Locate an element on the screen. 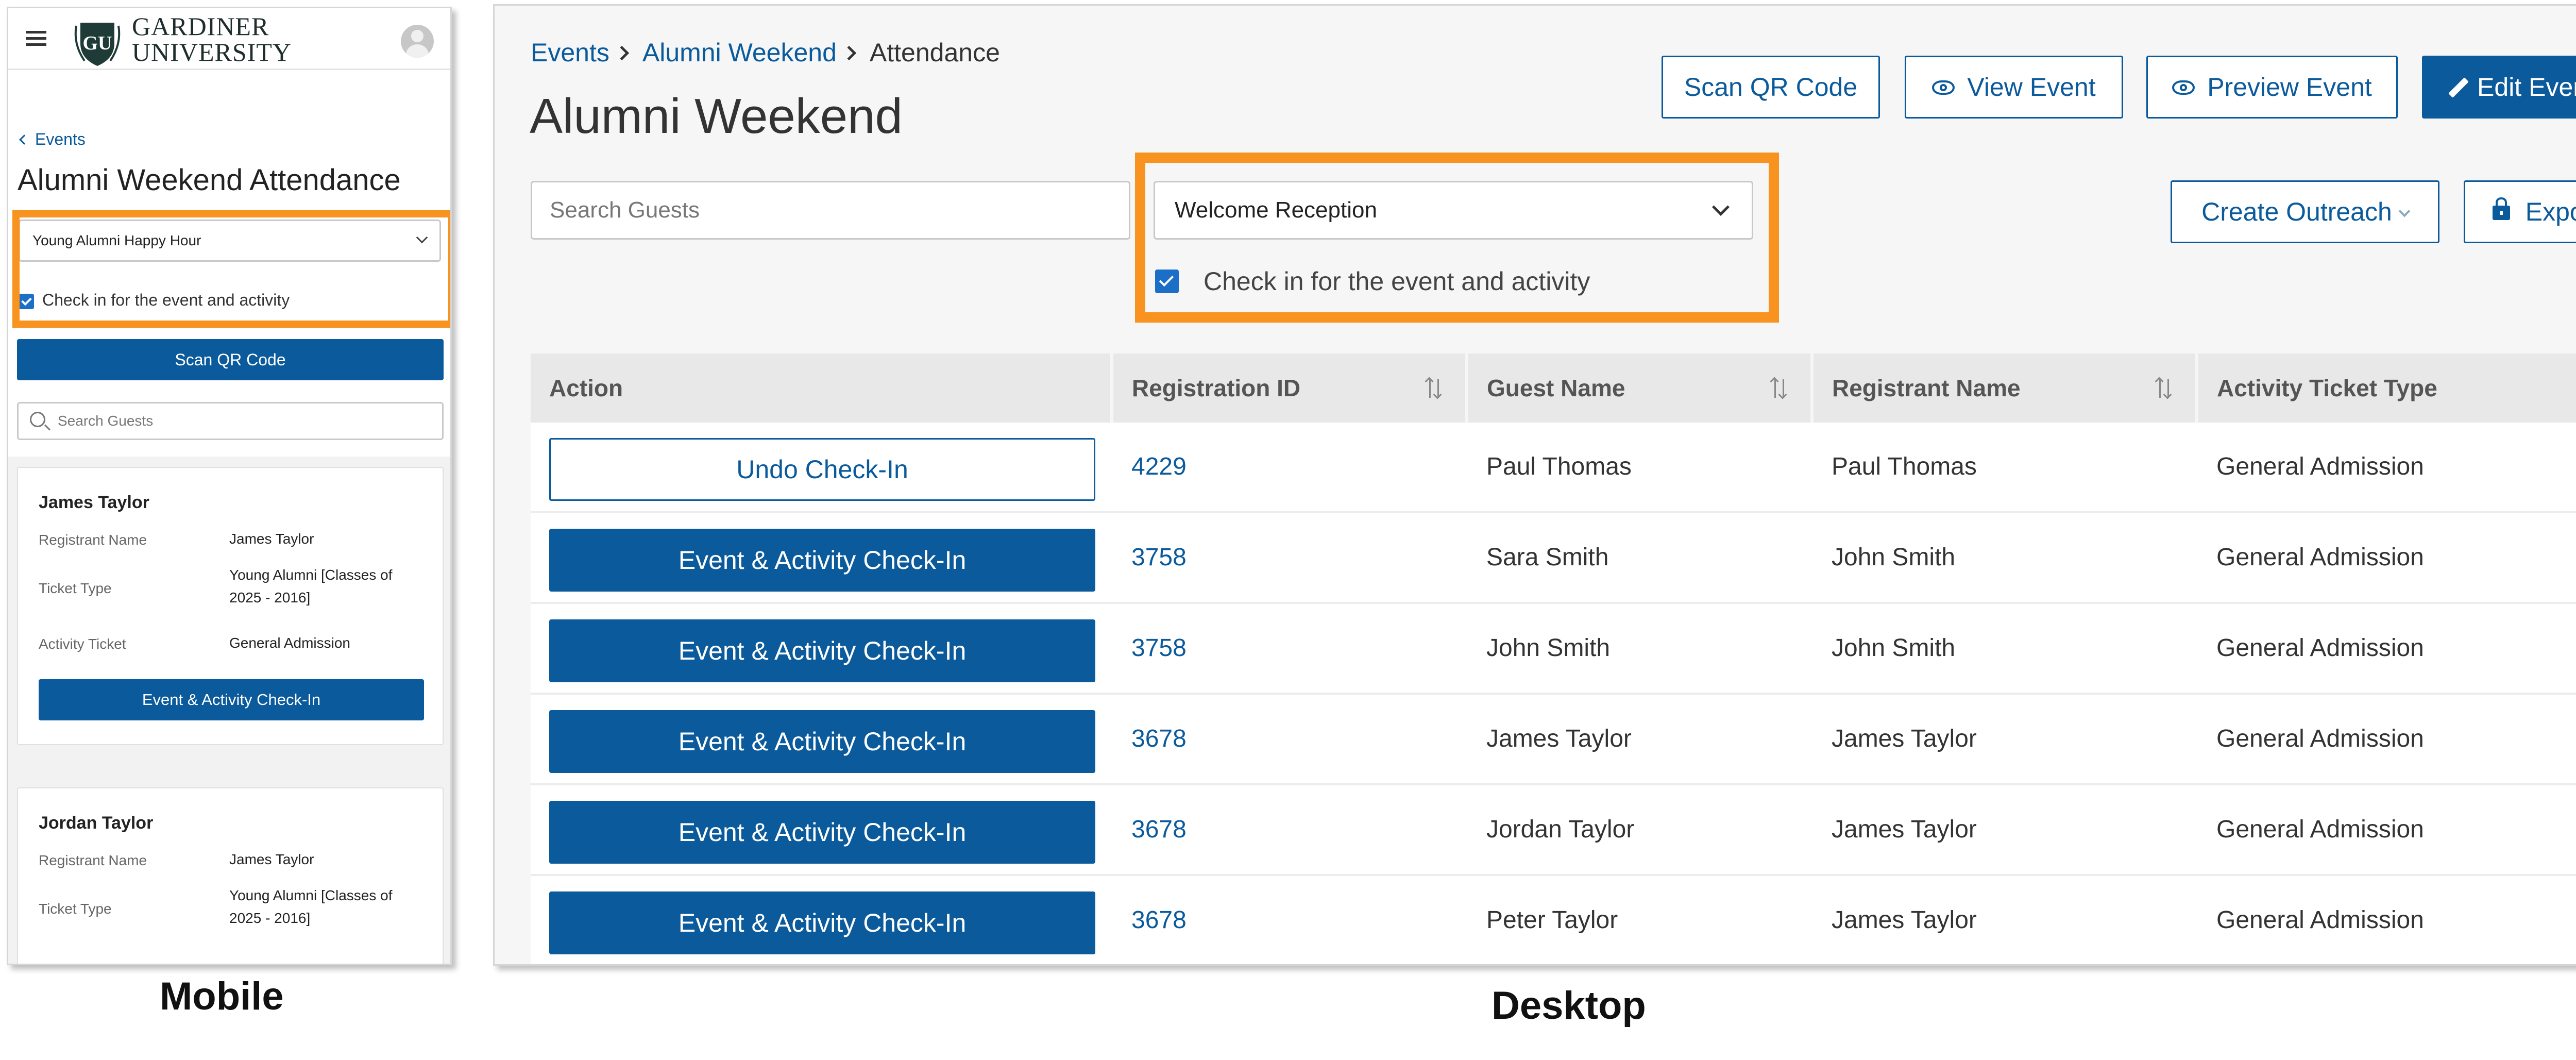 This screenshot has width=2576, height=1060. mobile-top-bar: GU GARDINER UNIVERSITY is located at coordinates (229, 39).